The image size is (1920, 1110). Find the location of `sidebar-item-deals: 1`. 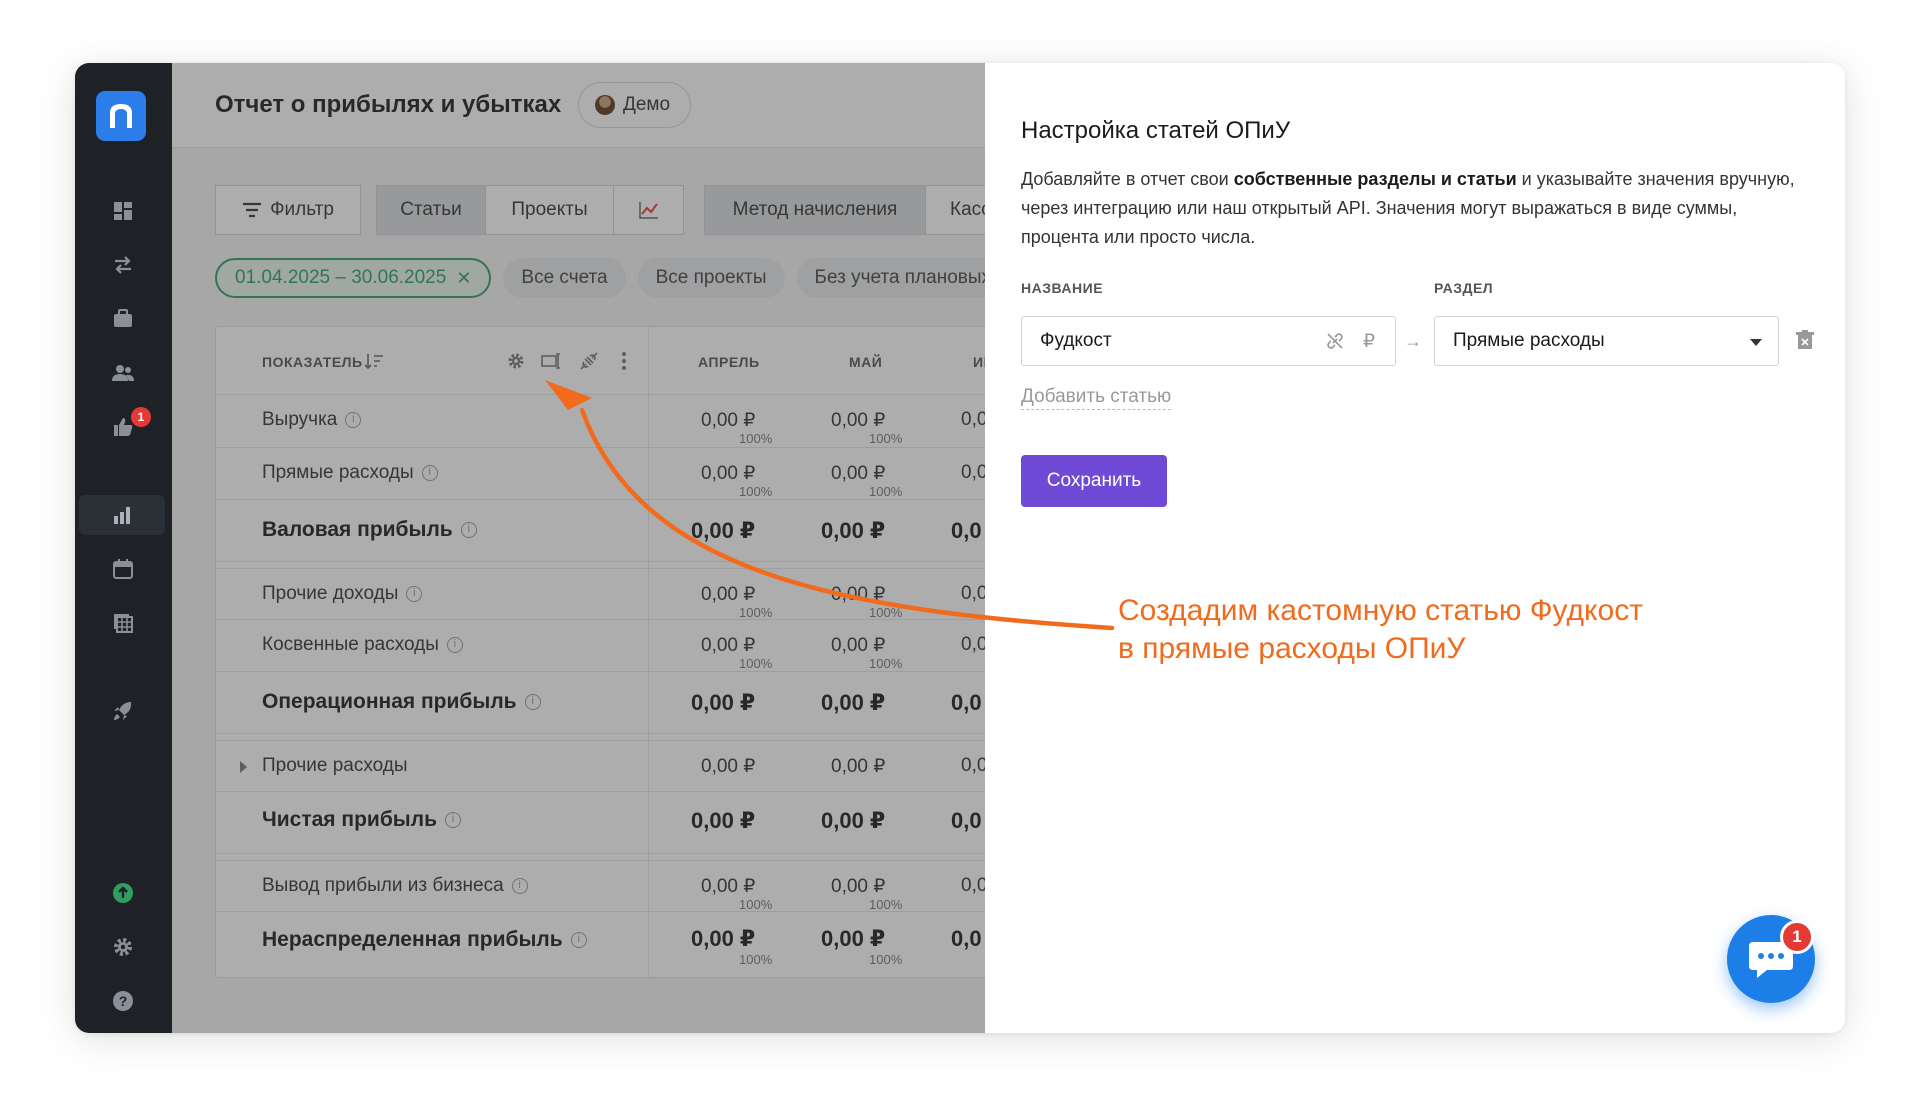

sidebar-item-deals: 1 is located at coordinates (124, 427).